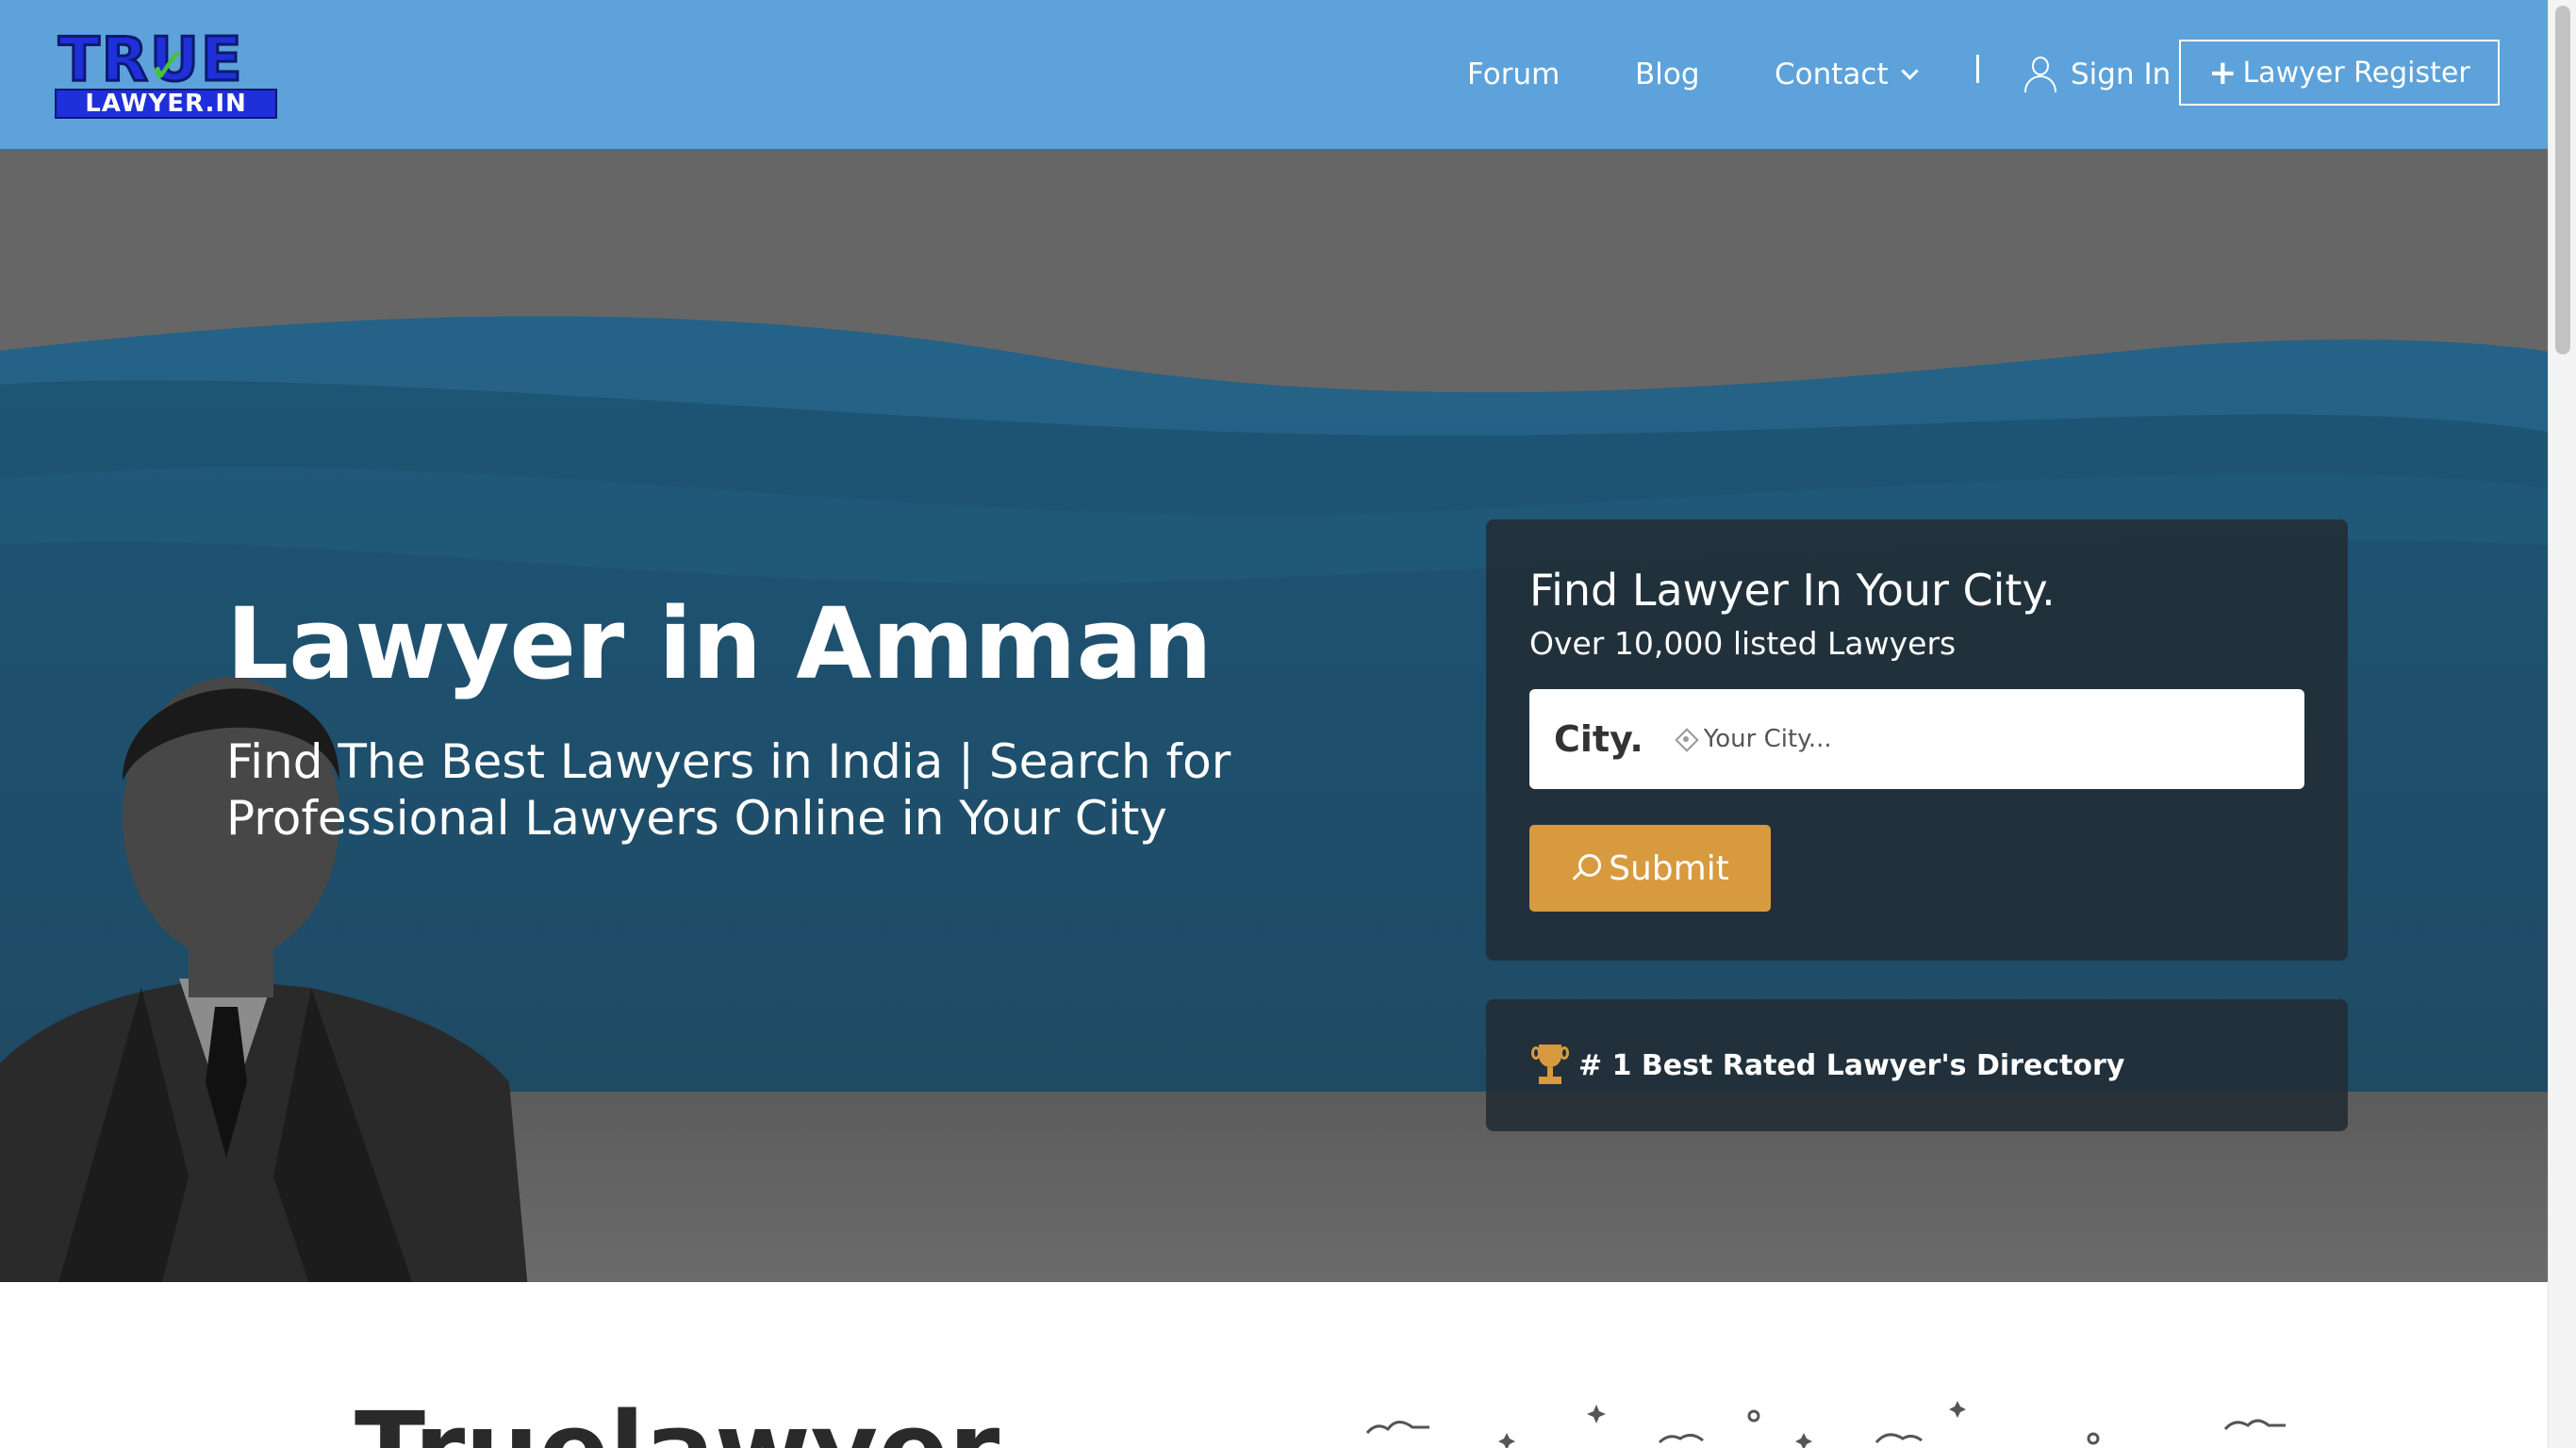  What do you see at coordinates (1550, 1065) in the screenshot?
I see `trophy-icon` at bounding box center [1550, 1065].